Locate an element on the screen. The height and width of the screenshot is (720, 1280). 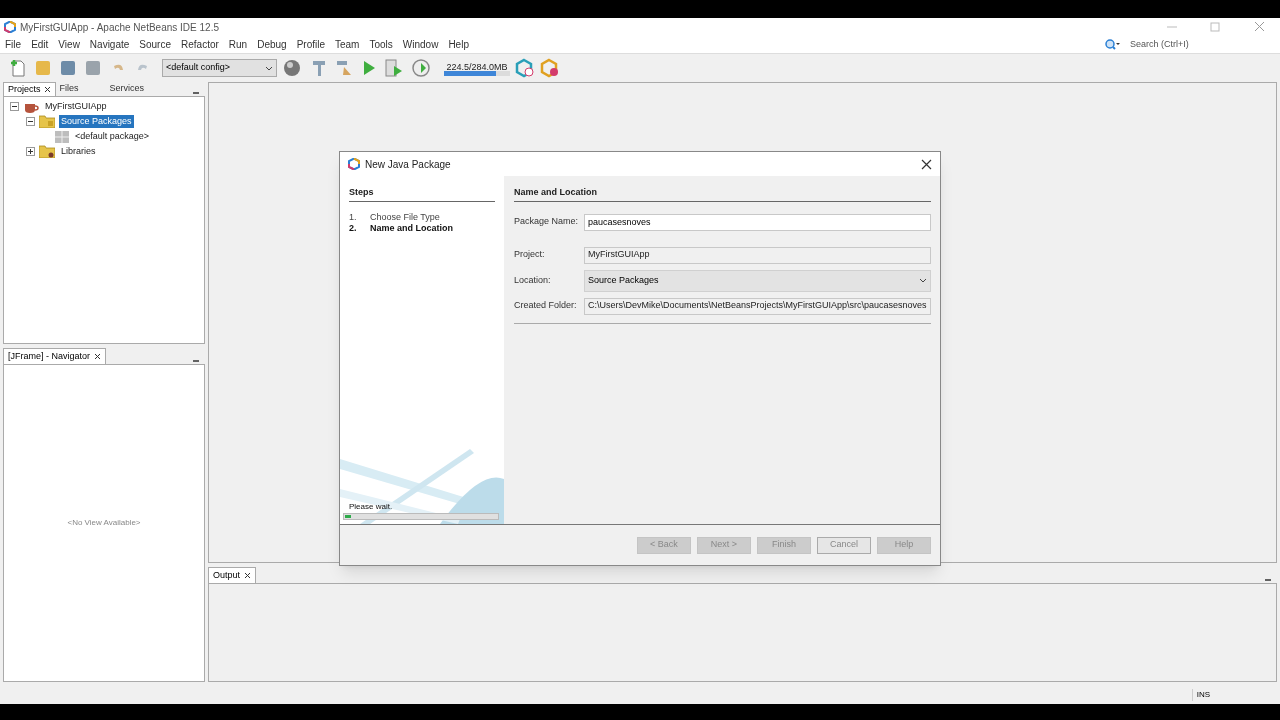
panel-tab: Output is located at coordinates (232, 575).